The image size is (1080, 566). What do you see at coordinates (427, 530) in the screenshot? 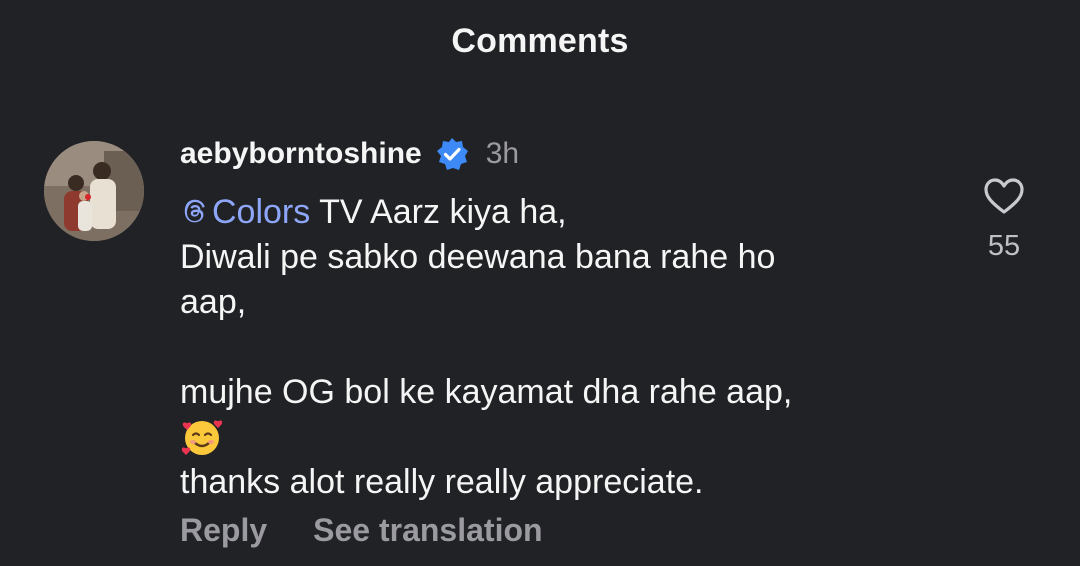
I see `see-translation-button: See translation` at bounding box center [427, 530].